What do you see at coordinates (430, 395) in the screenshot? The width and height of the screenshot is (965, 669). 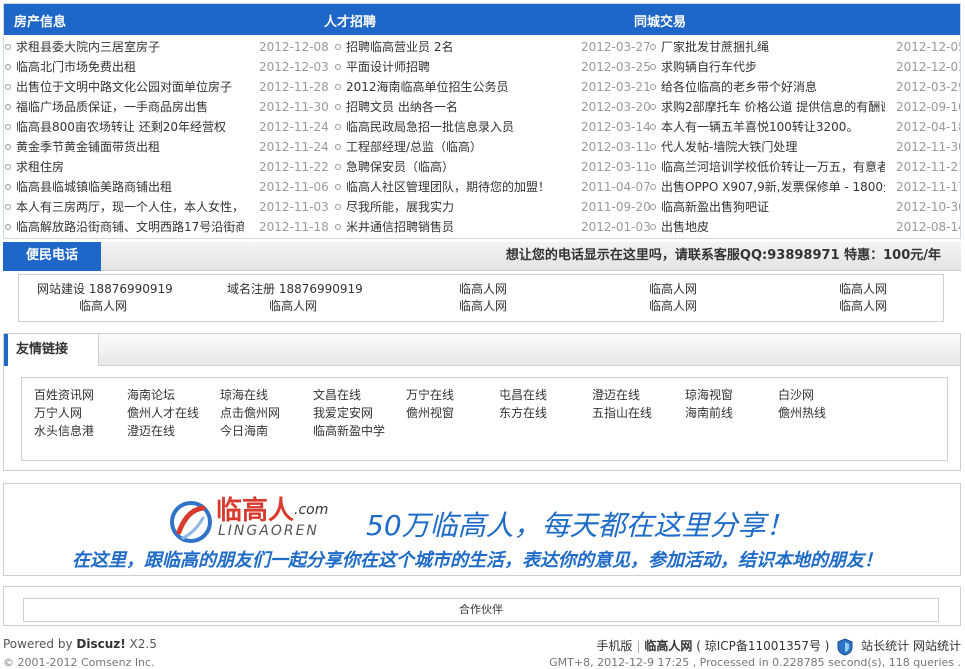 I see `friend-link: 万宁在线` at bounding box center [430, 395].